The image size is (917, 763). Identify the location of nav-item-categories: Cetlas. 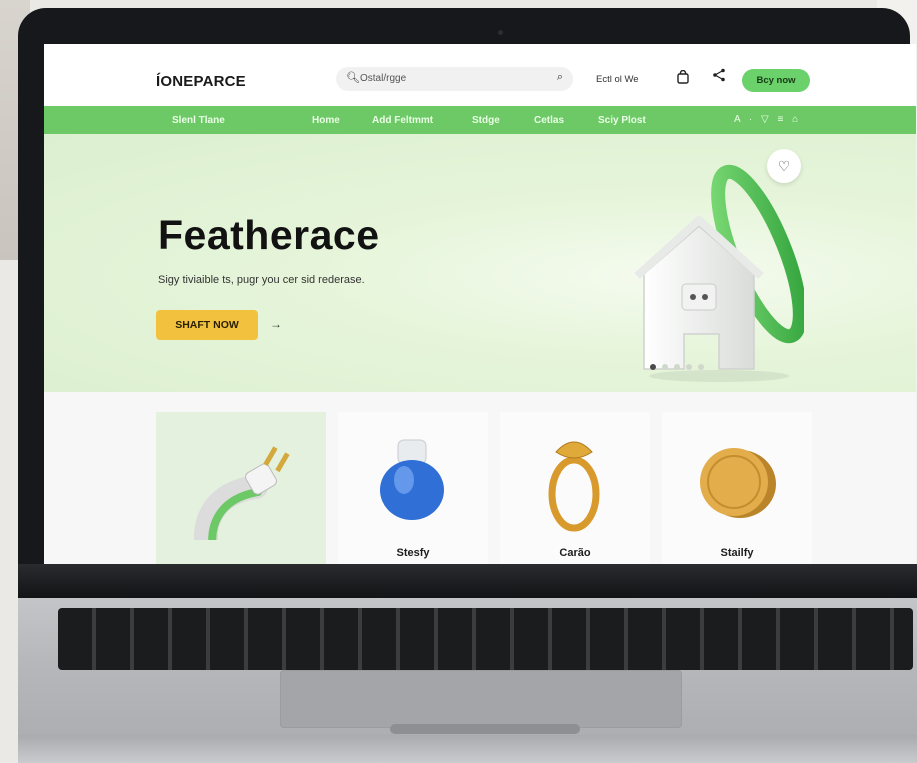
(549, 120).